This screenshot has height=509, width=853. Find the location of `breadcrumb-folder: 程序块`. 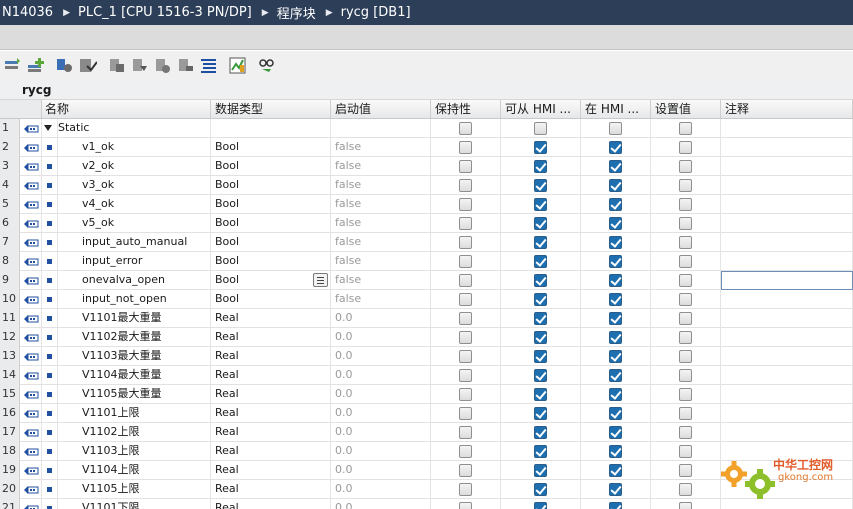

breadcrumb-folder: 程序块 is located at coordinates (296, 12).